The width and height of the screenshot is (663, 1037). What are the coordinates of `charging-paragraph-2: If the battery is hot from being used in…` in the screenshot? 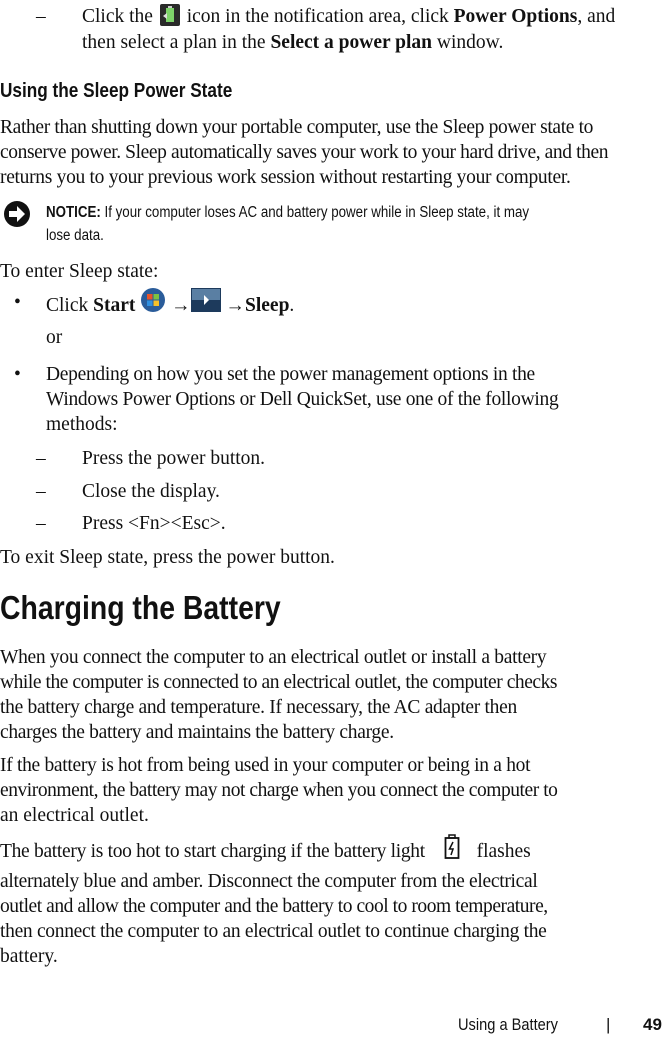 It's located at (279, 790).